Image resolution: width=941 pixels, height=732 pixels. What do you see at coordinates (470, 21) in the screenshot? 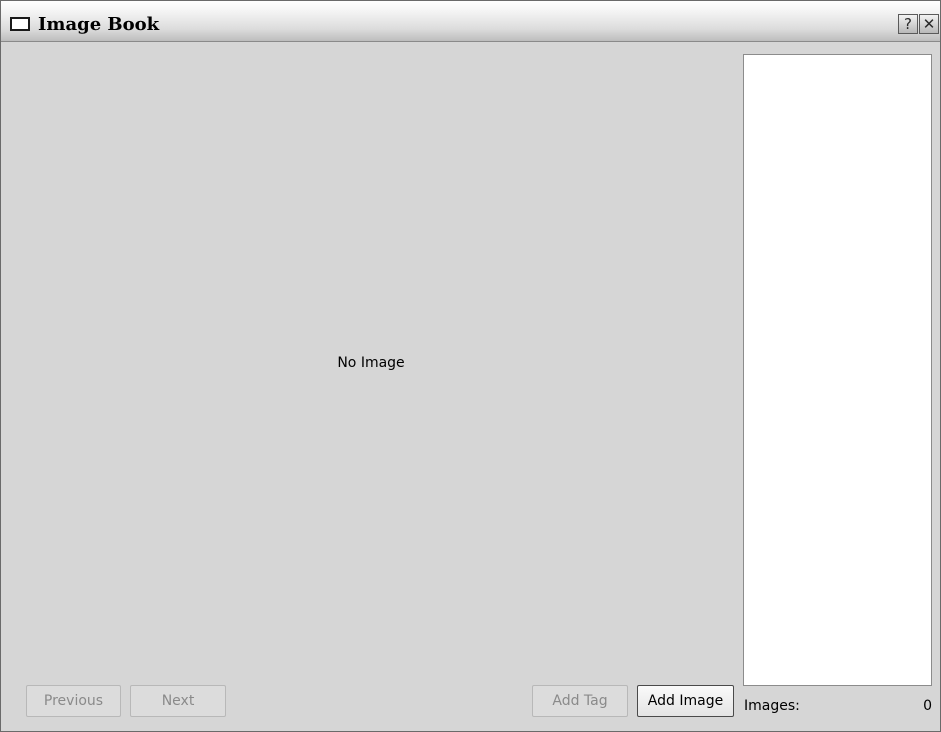
I see `title-bar: Image Book ? ✕` at bounding box center [470, 21].